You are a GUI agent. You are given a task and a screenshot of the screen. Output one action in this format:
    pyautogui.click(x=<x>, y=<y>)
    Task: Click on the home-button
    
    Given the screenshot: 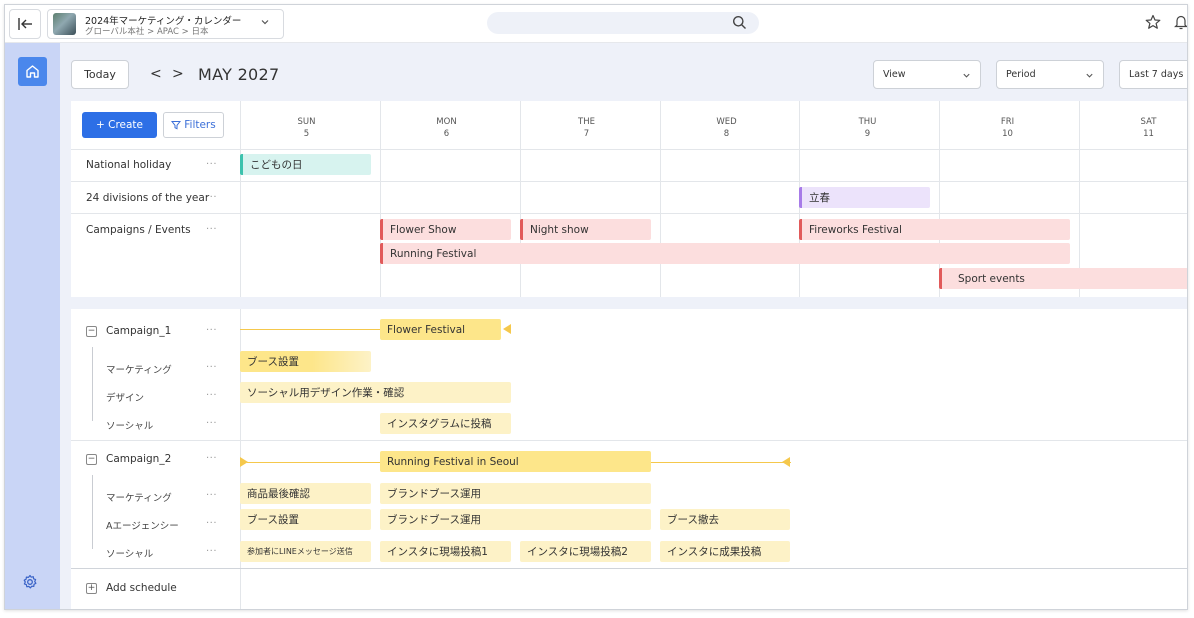 What is the action you would take?
    pyautogui.click(x=32, y=71)
    